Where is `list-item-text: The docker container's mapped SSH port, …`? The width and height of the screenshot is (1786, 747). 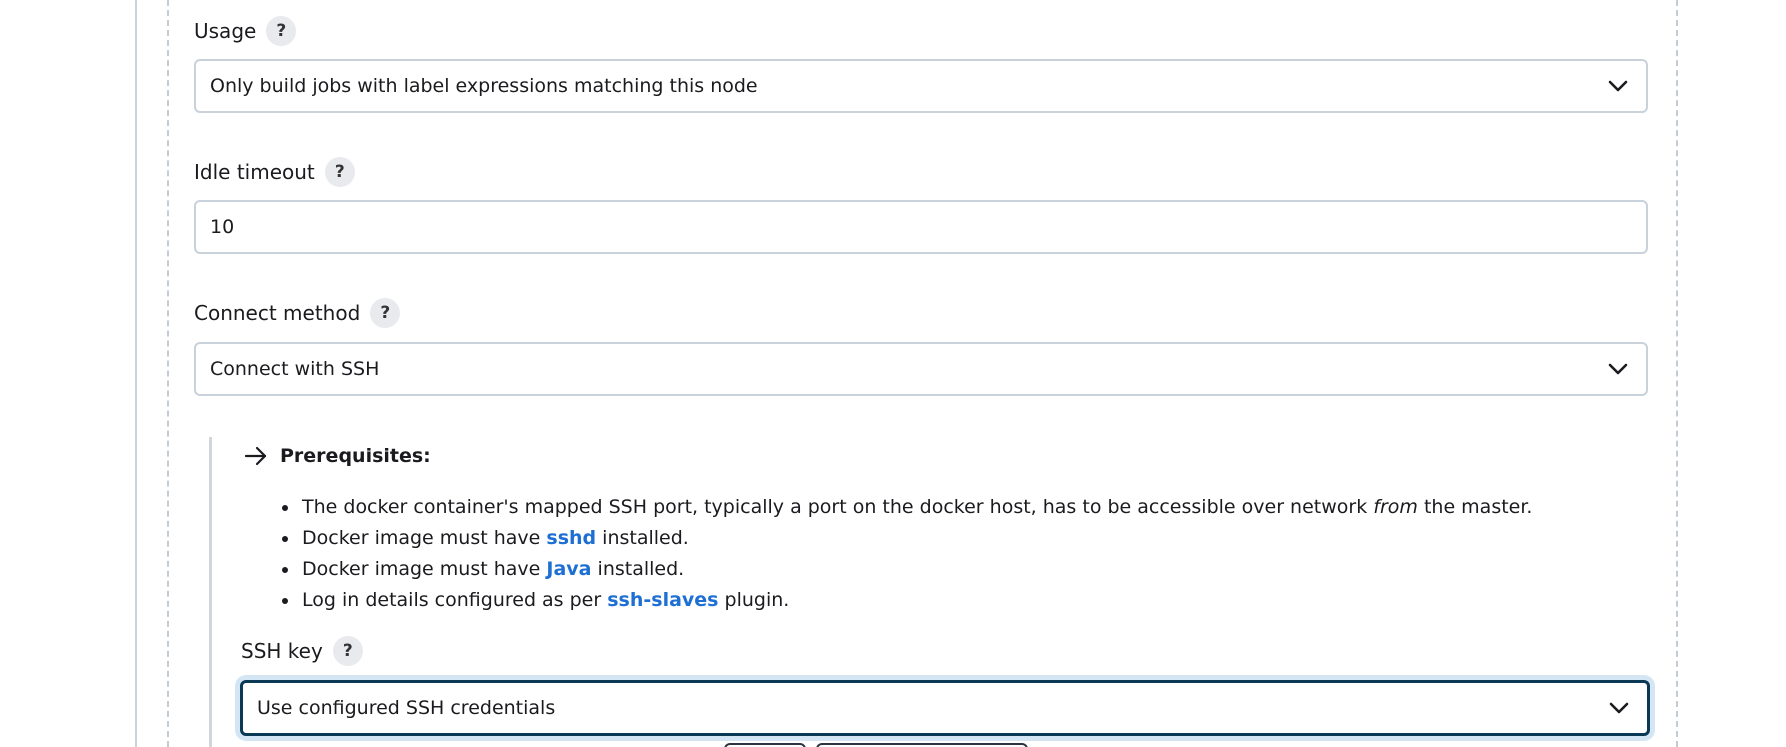
list-item-text: The docker container's mapped SSH port, … is located at coordinates (838, 507).